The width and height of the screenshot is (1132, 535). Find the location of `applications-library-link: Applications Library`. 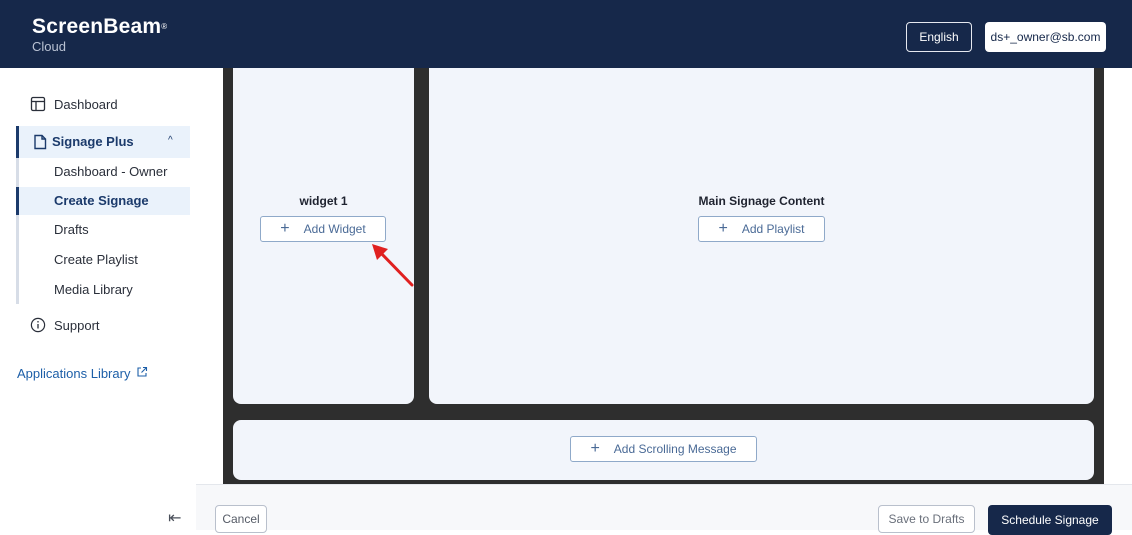

applications-library-link: Applications Library is located at coordinates (82, 373).